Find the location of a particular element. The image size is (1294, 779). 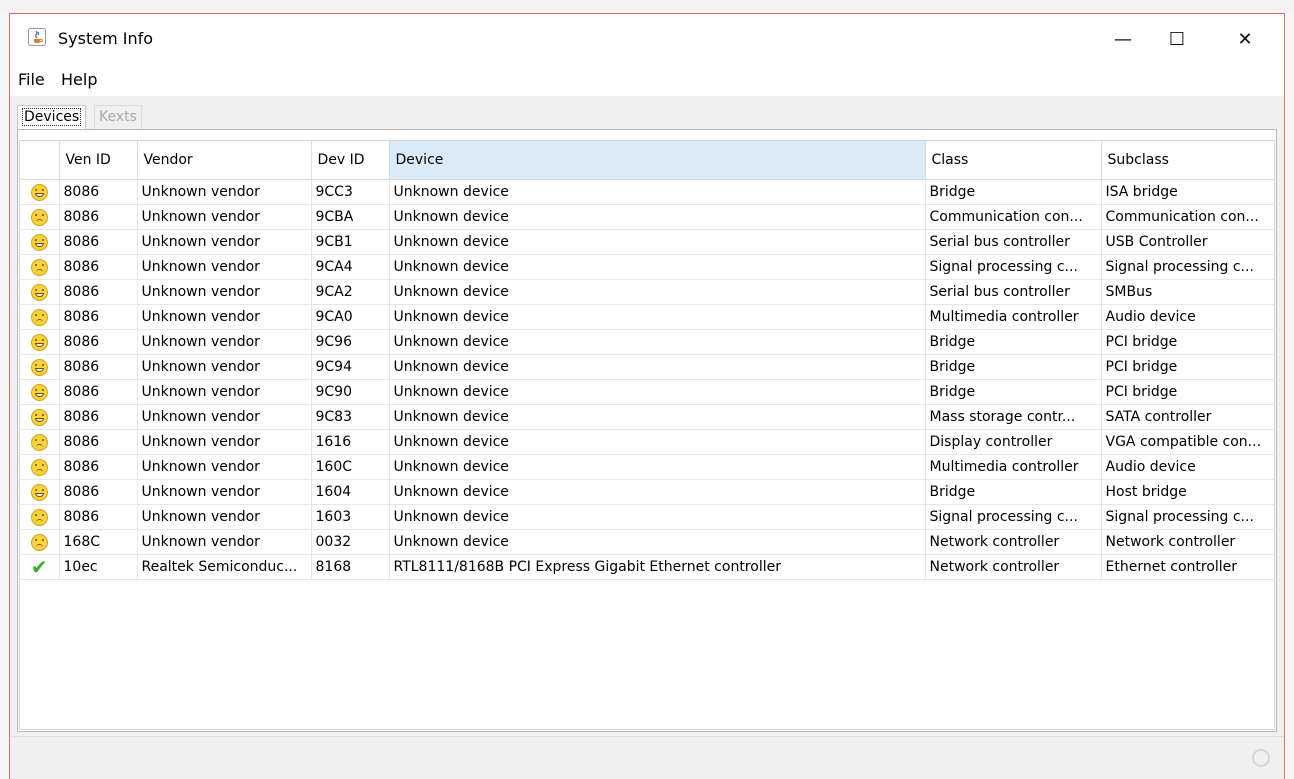

column-header-status is located at coordinates (40, 160).